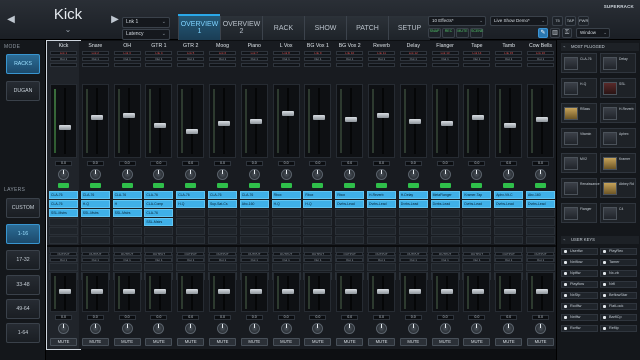 Image resolution: width=640 pixels, height=360 pixels. Describe the element at coordinates (519, 21) in the screenshot. I see `show-select: Live Show Demo* ⌄` at that location.